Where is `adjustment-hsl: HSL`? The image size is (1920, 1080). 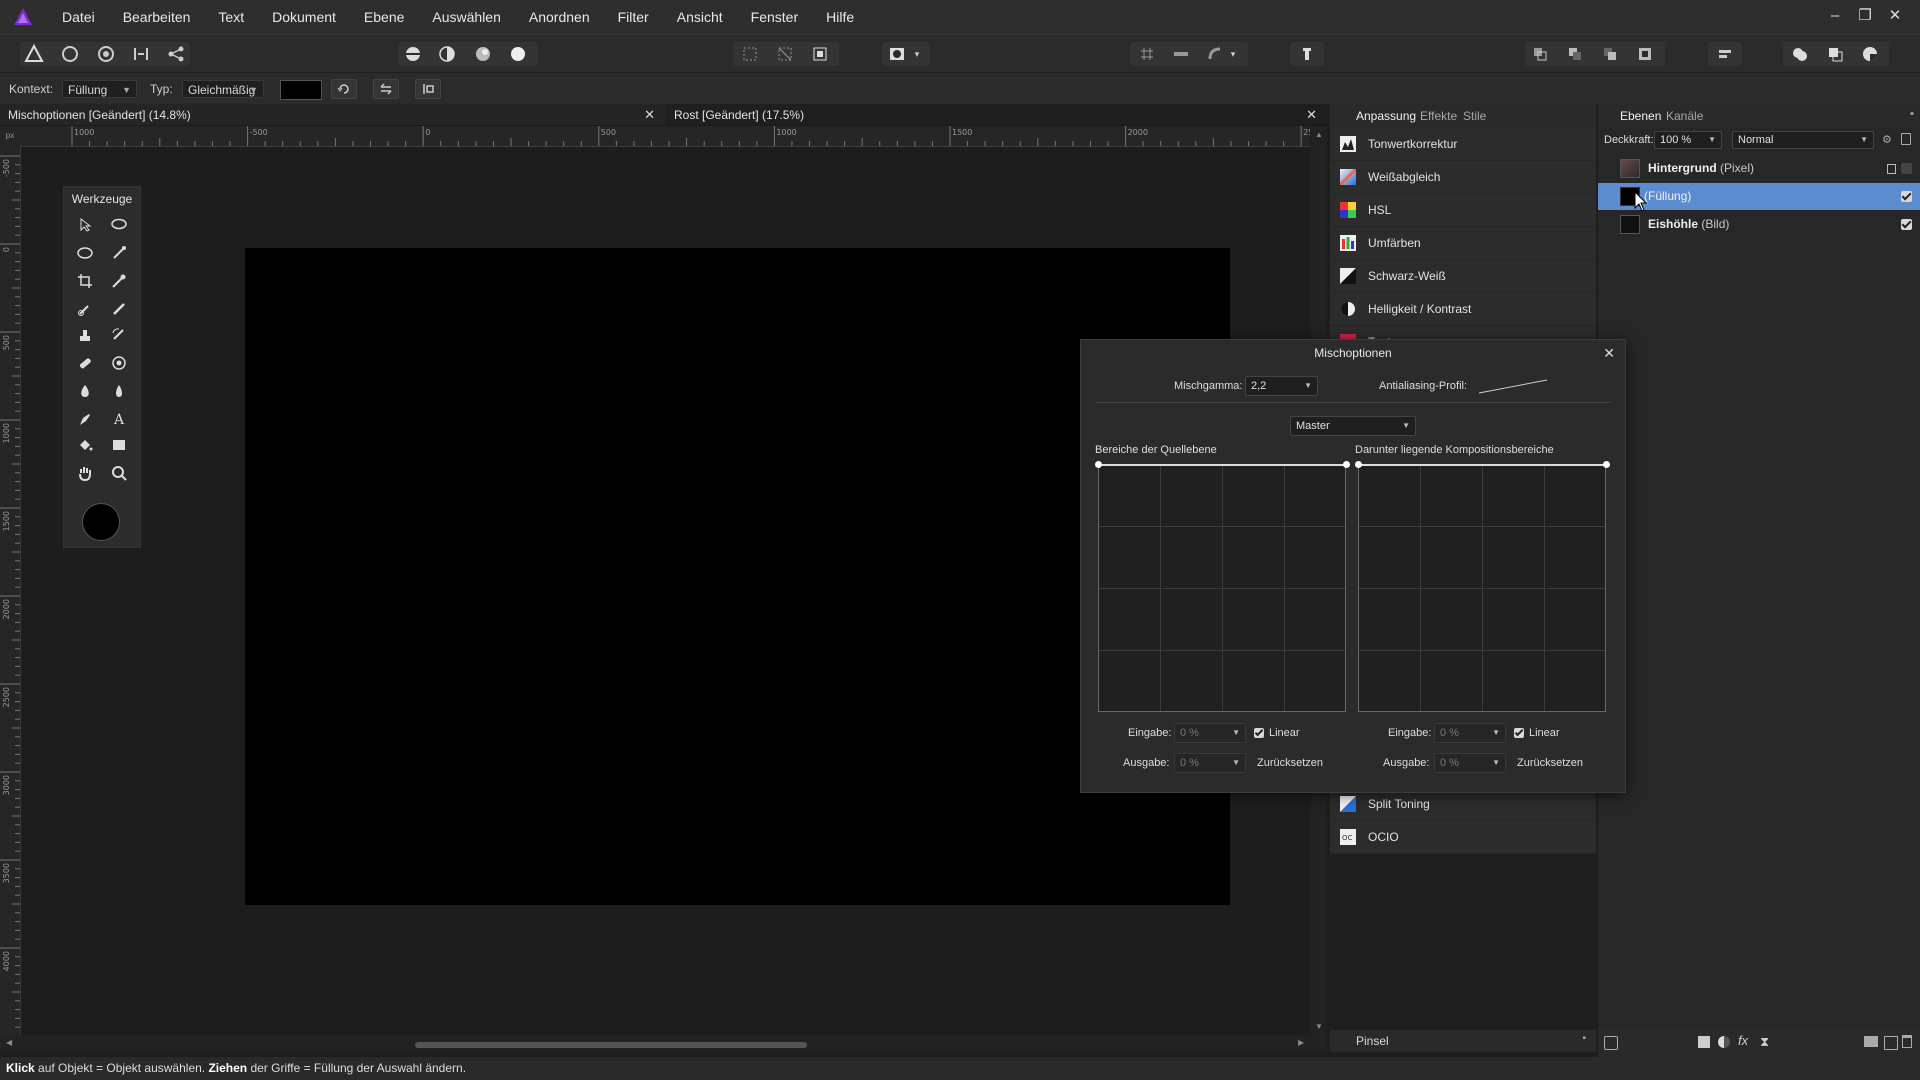 adjustment-hsl: HSL is located at coordinates (1463, 210).